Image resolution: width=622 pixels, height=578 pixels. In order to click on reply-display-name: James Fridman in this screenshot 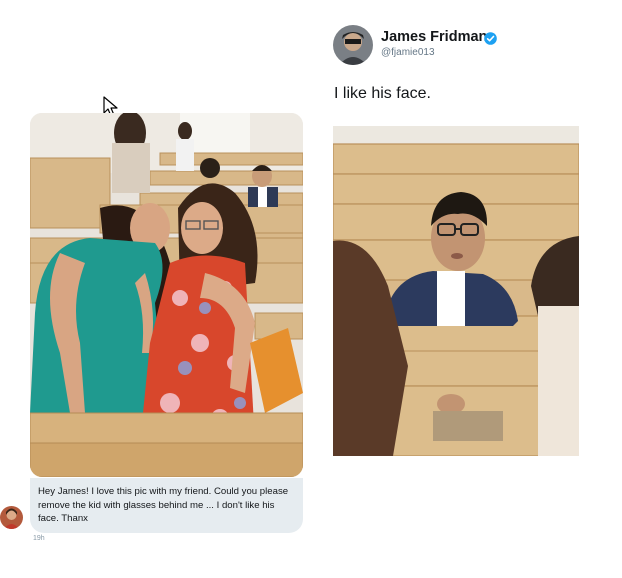, I will do `click(434, 37)`.